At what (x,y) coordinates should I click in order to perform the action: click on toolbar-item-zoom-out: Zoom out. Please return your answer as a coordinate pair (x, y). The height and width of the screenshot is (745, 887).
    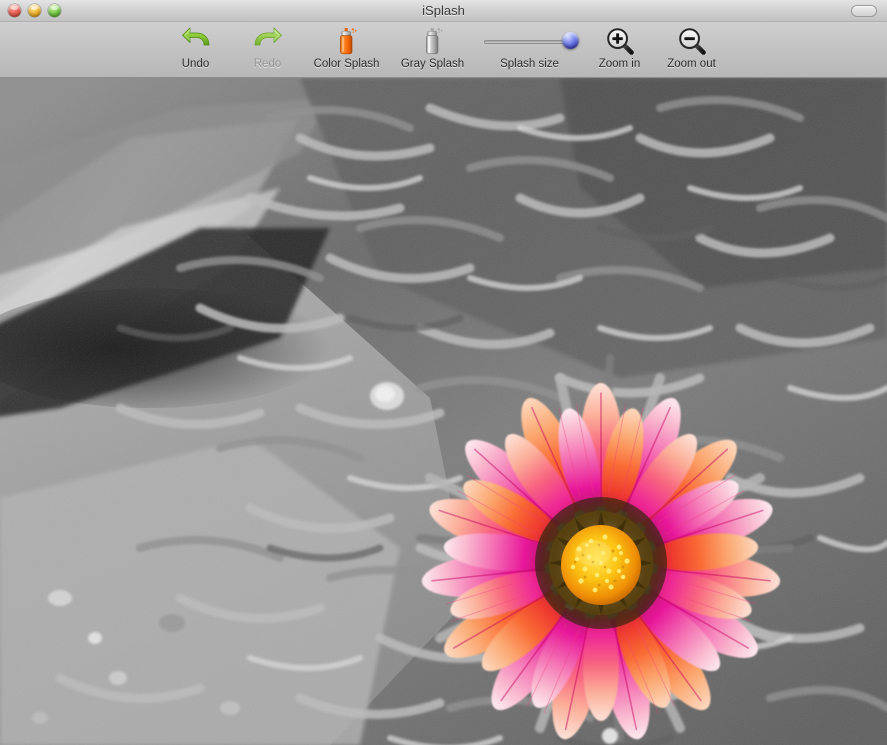
    Looking at the image, I should click on (692, 49).